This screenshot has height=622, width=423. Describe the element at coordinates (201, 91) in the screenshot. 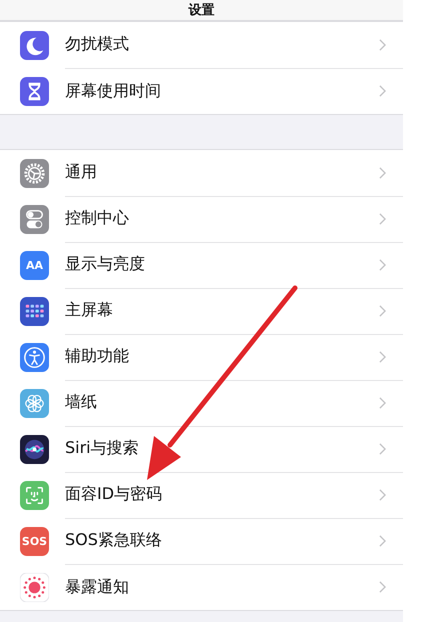

I see `settings-row: 屏幕使用时间` at that location.